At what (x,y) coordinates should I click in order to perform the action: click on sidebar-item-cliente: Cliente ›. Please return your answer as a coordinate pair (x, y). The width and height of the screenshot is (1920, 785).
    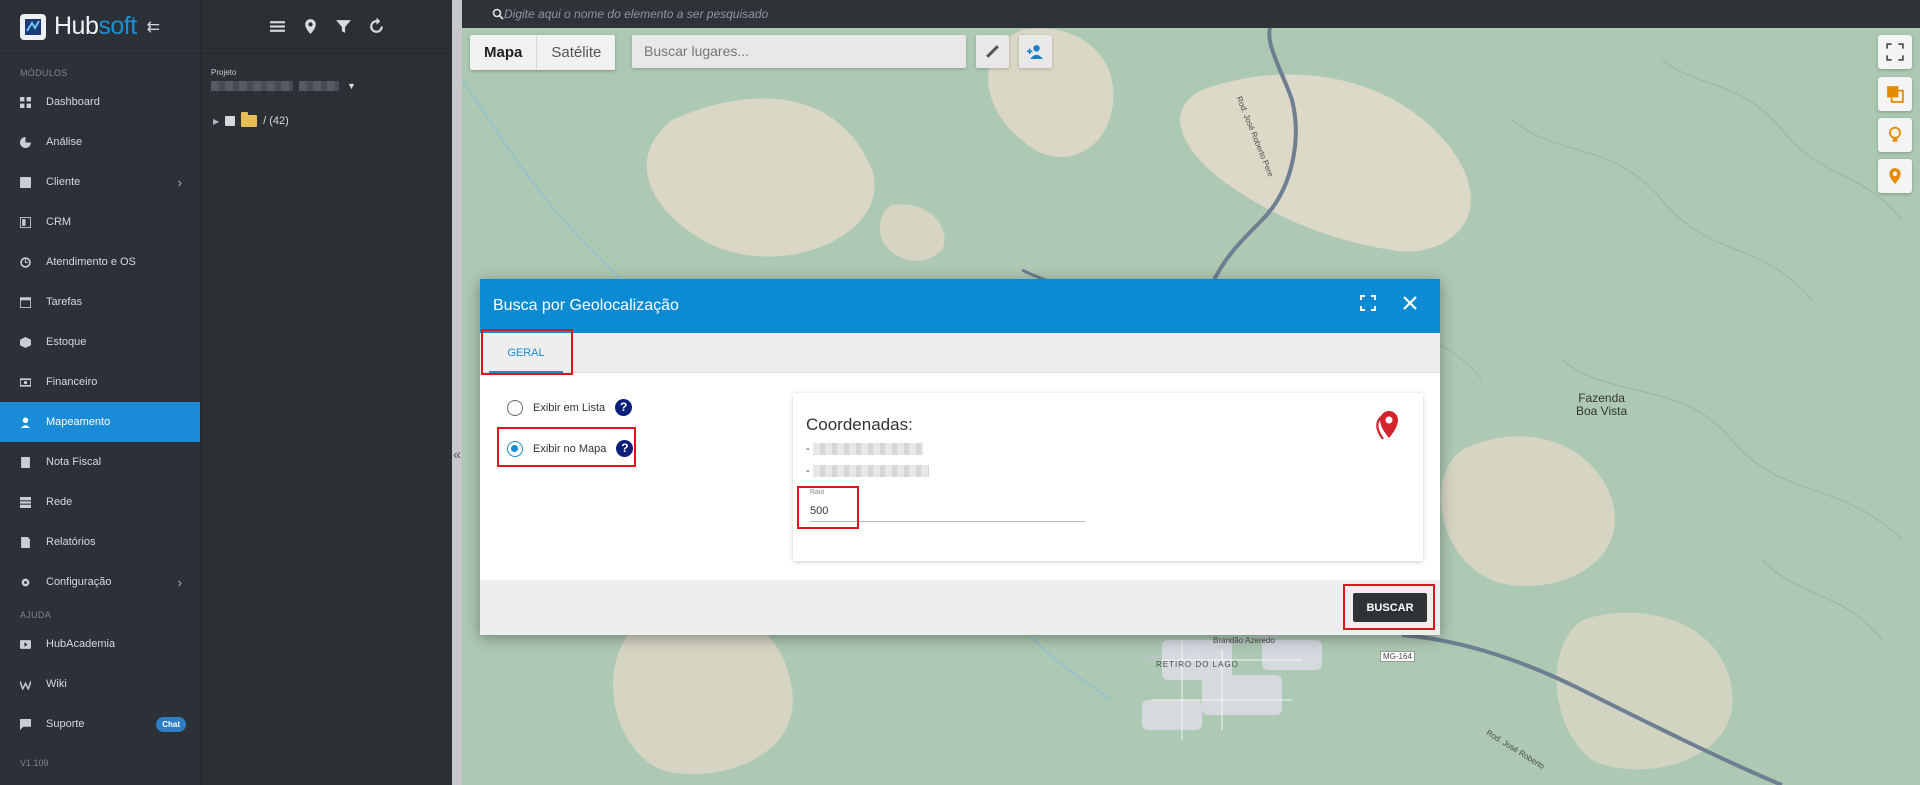
    Looking at the image, I should click on (100, 182).